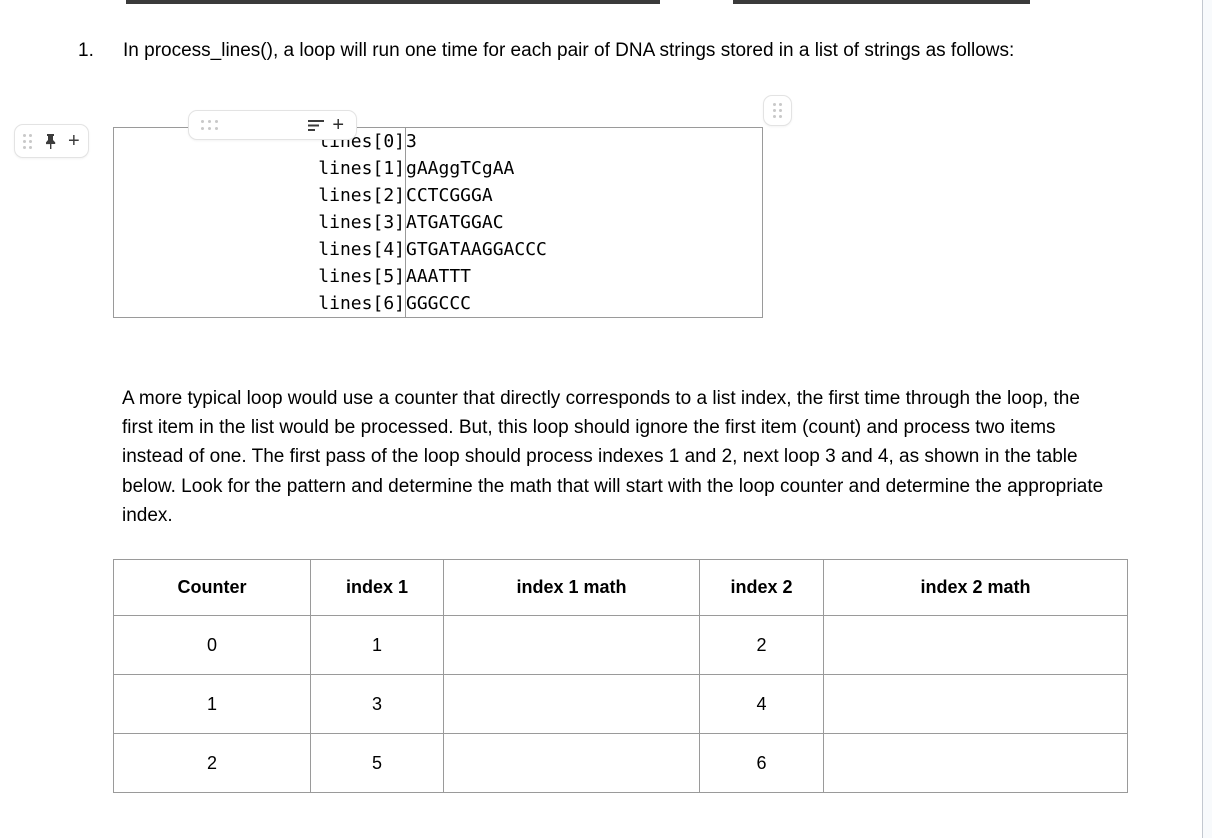 This screenshot has width=1212, height=838. I want to click on line-value: GGGCCC, so click(439, 303).